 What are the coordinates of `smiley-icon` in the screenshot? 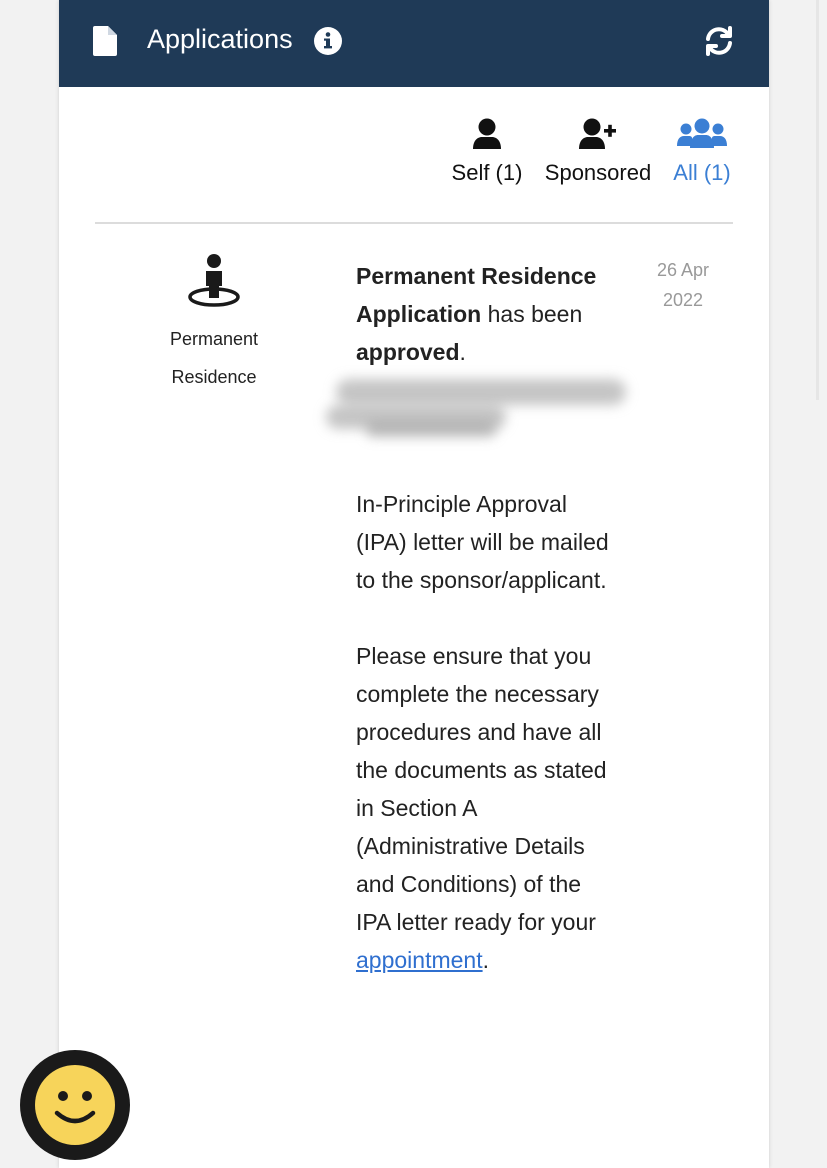 It's located at (75, 1105).